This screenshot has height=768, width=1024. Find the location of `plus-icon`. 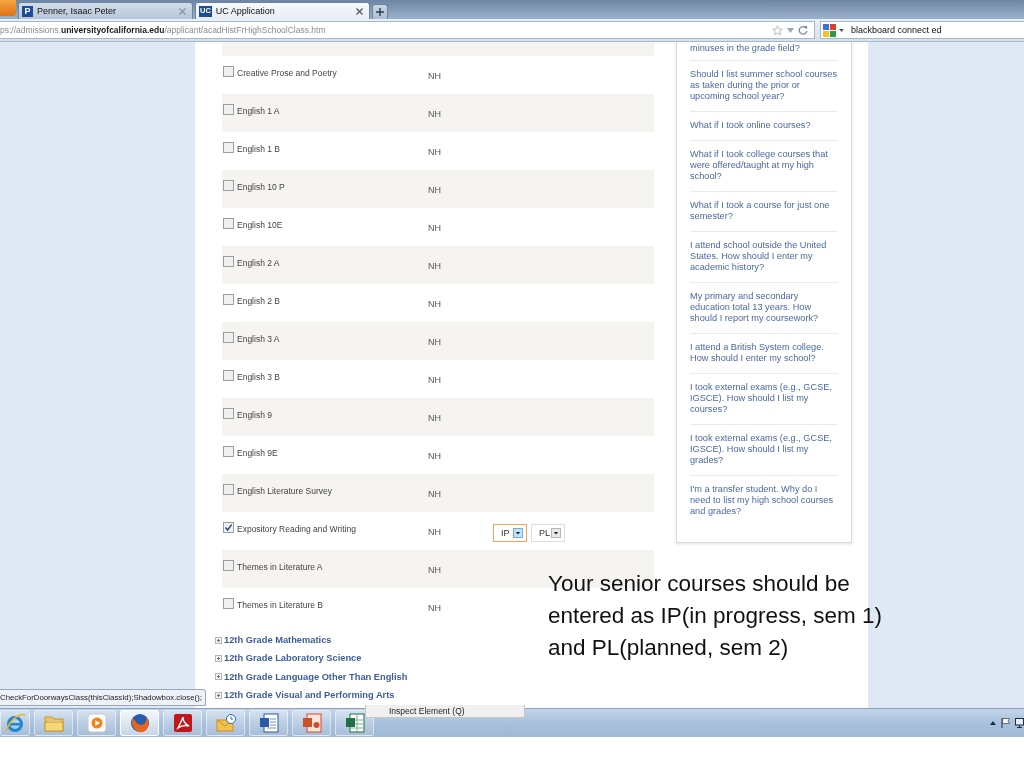

plus-icon is located at coordinates (380, 12).